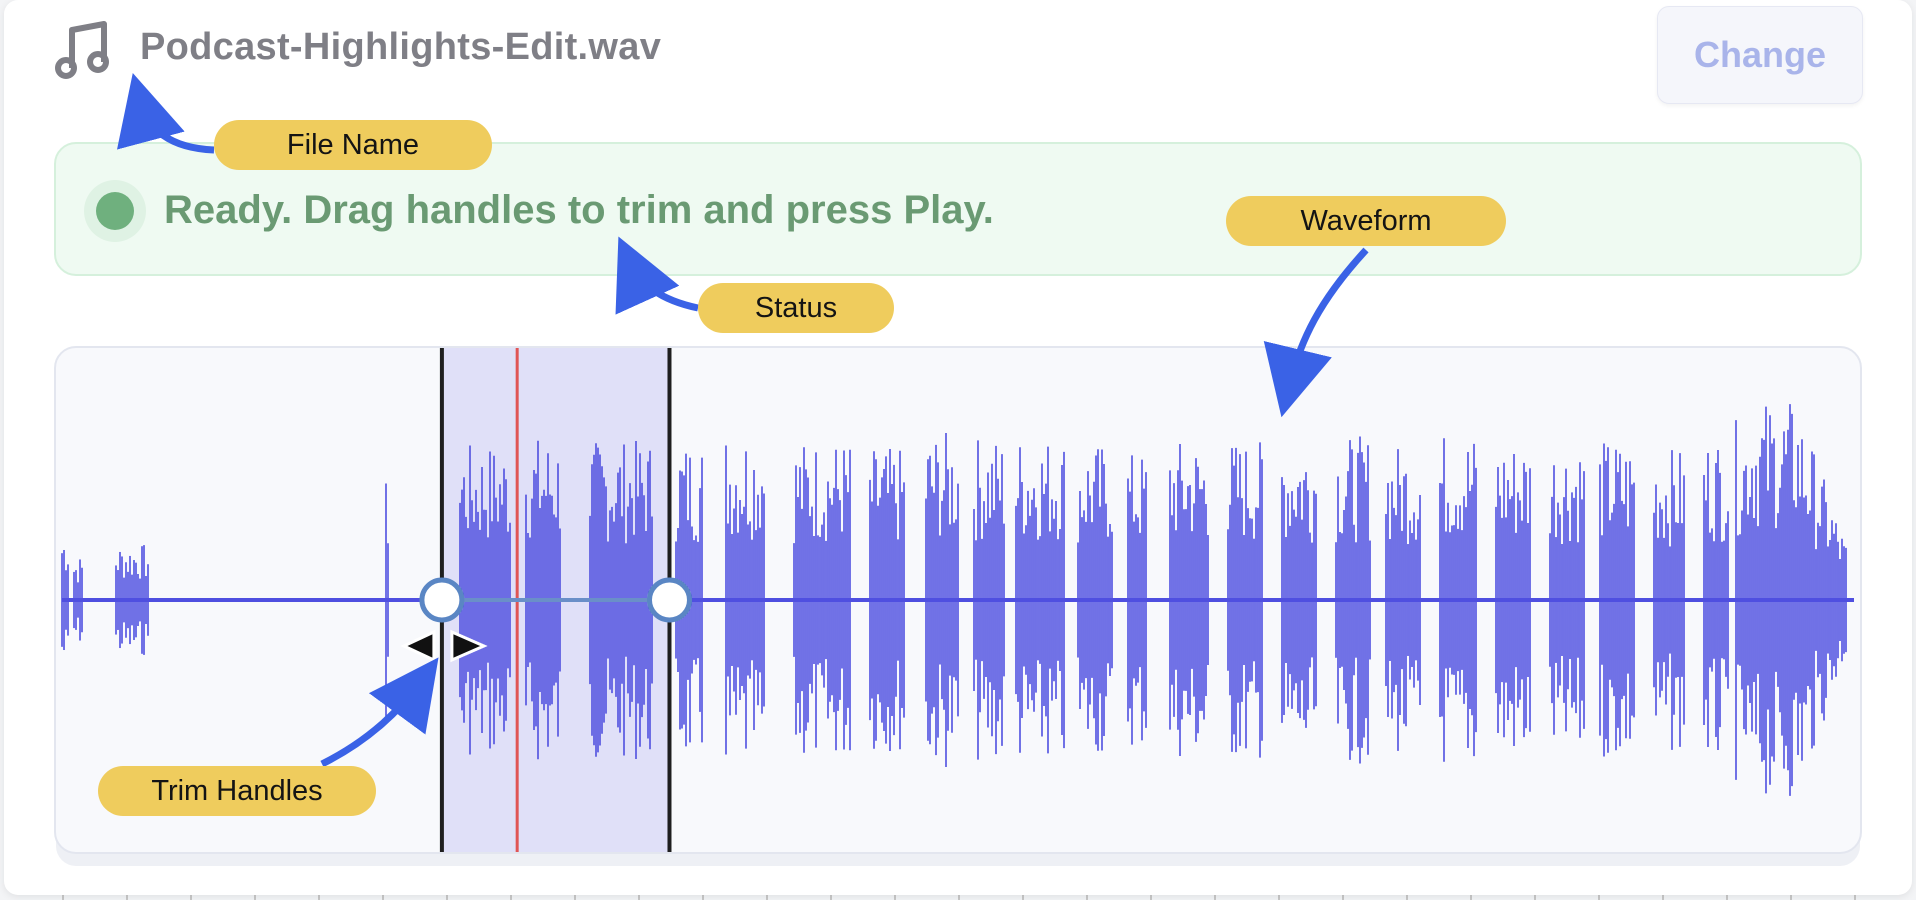 This screenshot has height=900, width=1916. What do you see at coordinates (442, 600) in the screenshot?
I see `trim-start-handle` at bounding box center [442, 600].